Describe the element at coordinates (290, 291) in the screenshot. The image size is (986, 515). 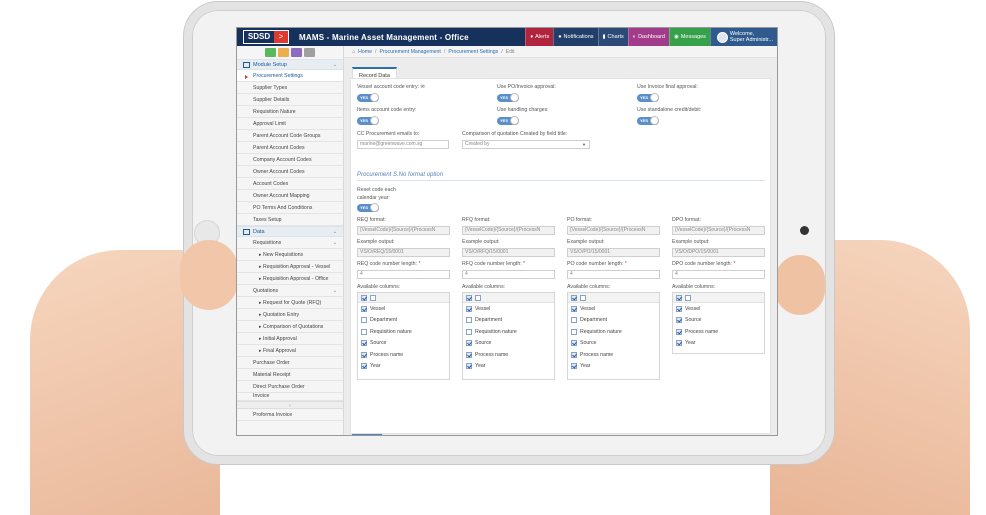
I see `sidebar-group-quotations: Quotations ⌄` at that location.